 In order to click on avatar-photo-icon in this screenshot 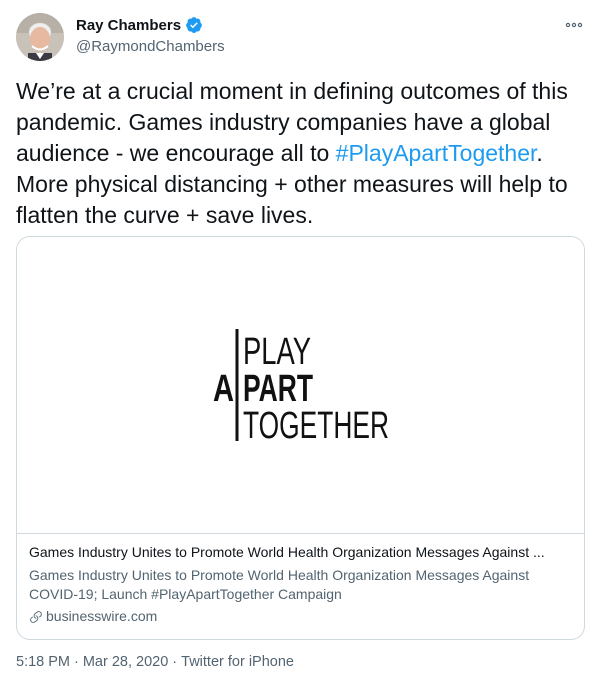, I will do `click(40, 37)`.